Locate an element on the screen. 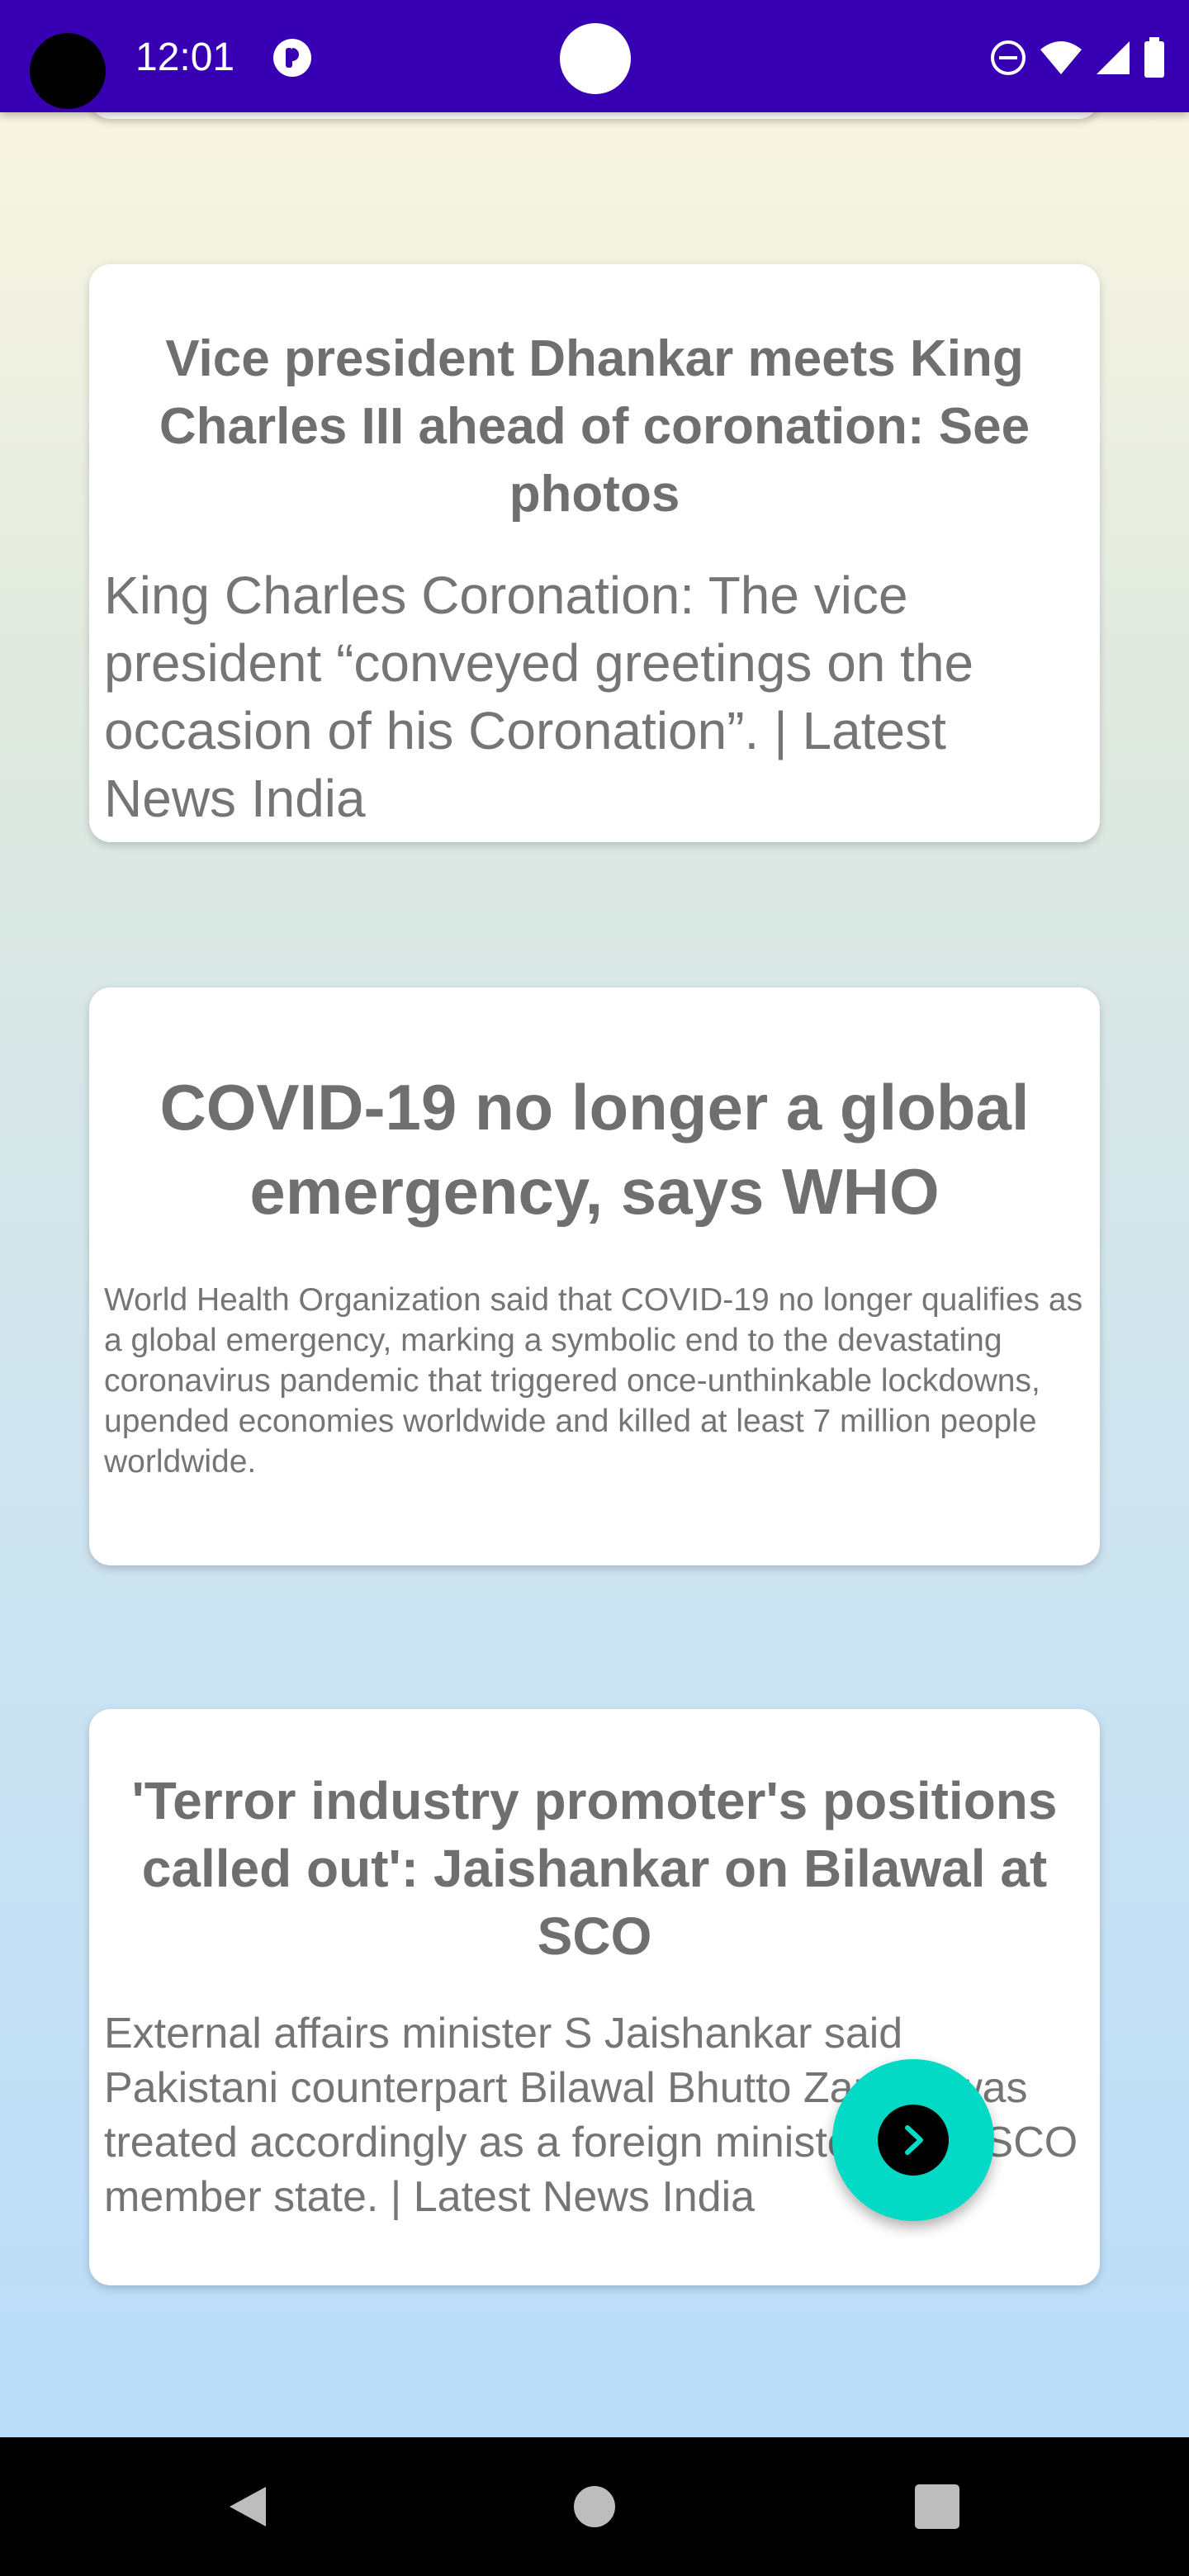  status-bar: 12:01 is located at coordinates (594, 56).